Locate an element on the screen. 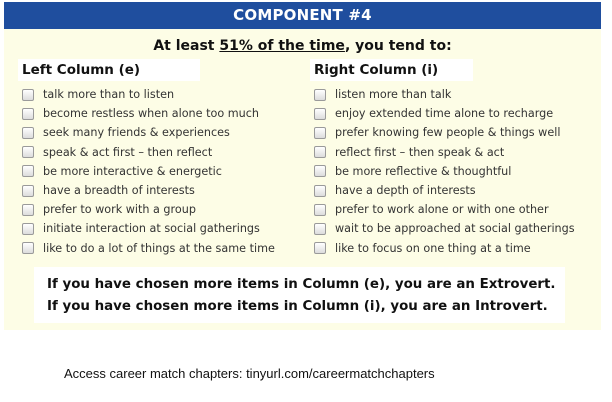 Image resolution: width=612 pixels, height=402 pixels. item-label: like to focus on one thing at a time is located at coordinates (433, 248).